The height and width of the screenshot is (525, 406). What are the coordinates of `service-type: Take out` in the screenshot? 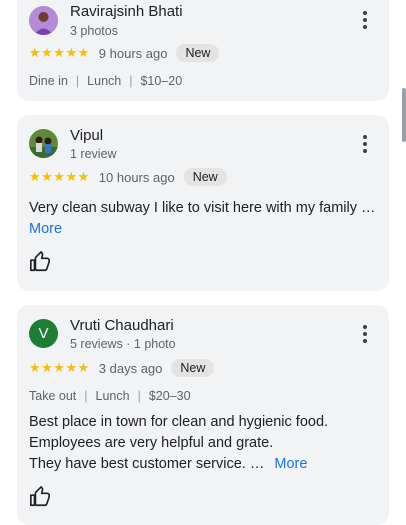 It's located at (53, 396).